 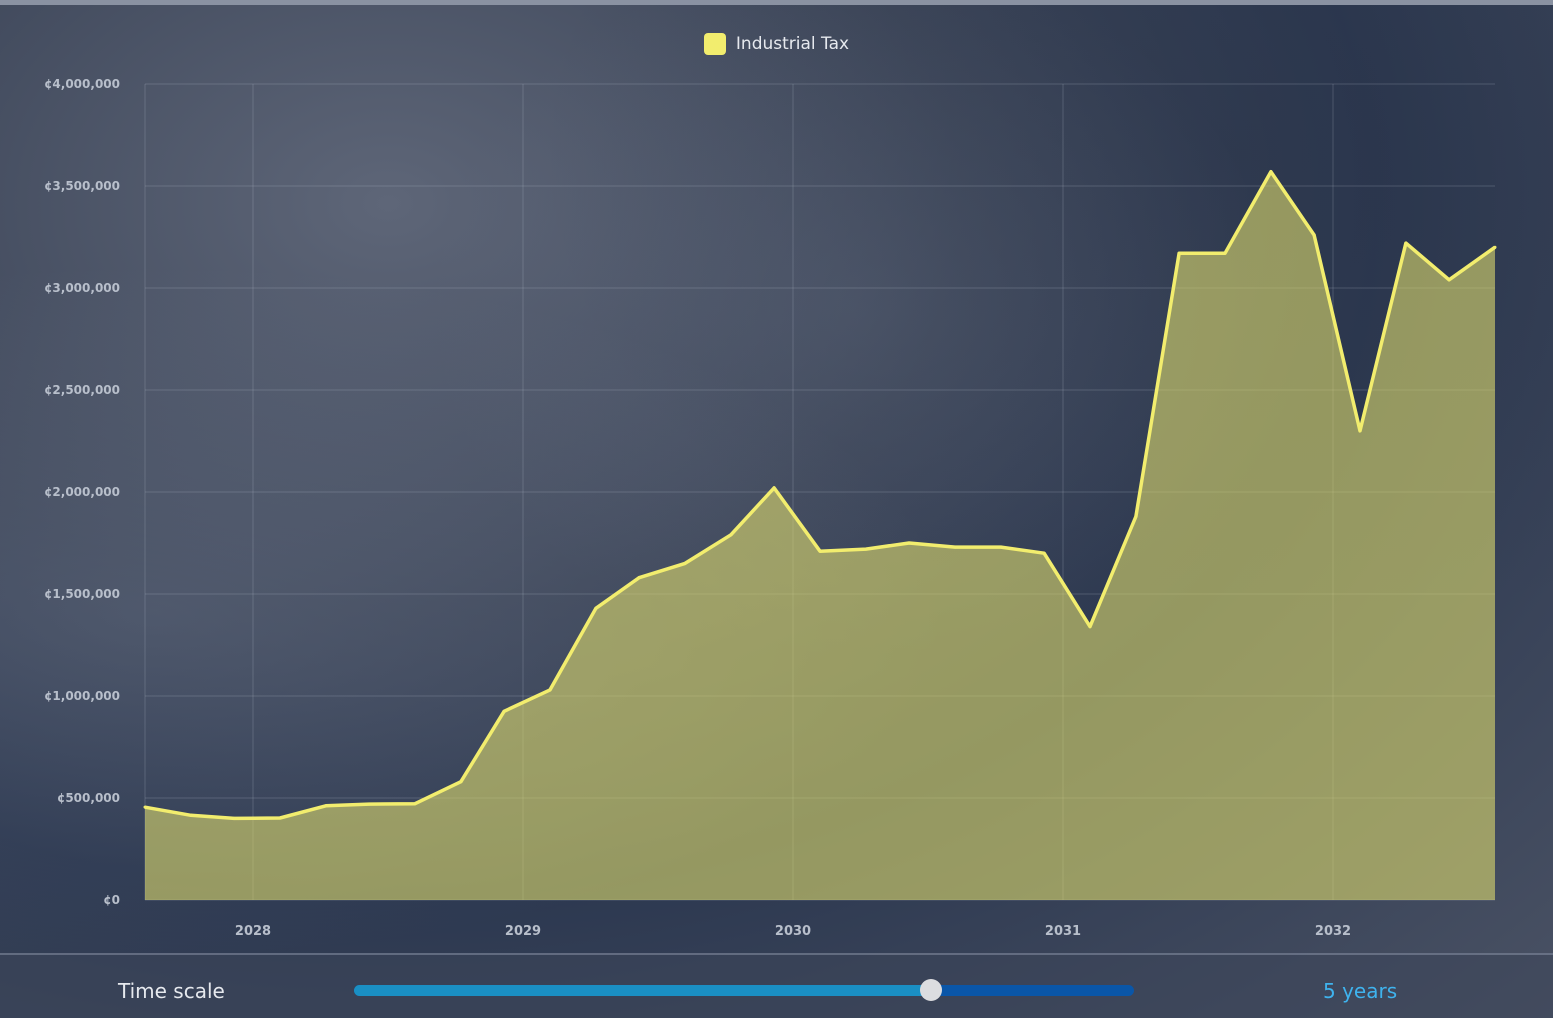 What do you see at coordinates (111, 900) in the screenshot?
I see `y-tick-label: ¢0` at bounding box center [111, 900].